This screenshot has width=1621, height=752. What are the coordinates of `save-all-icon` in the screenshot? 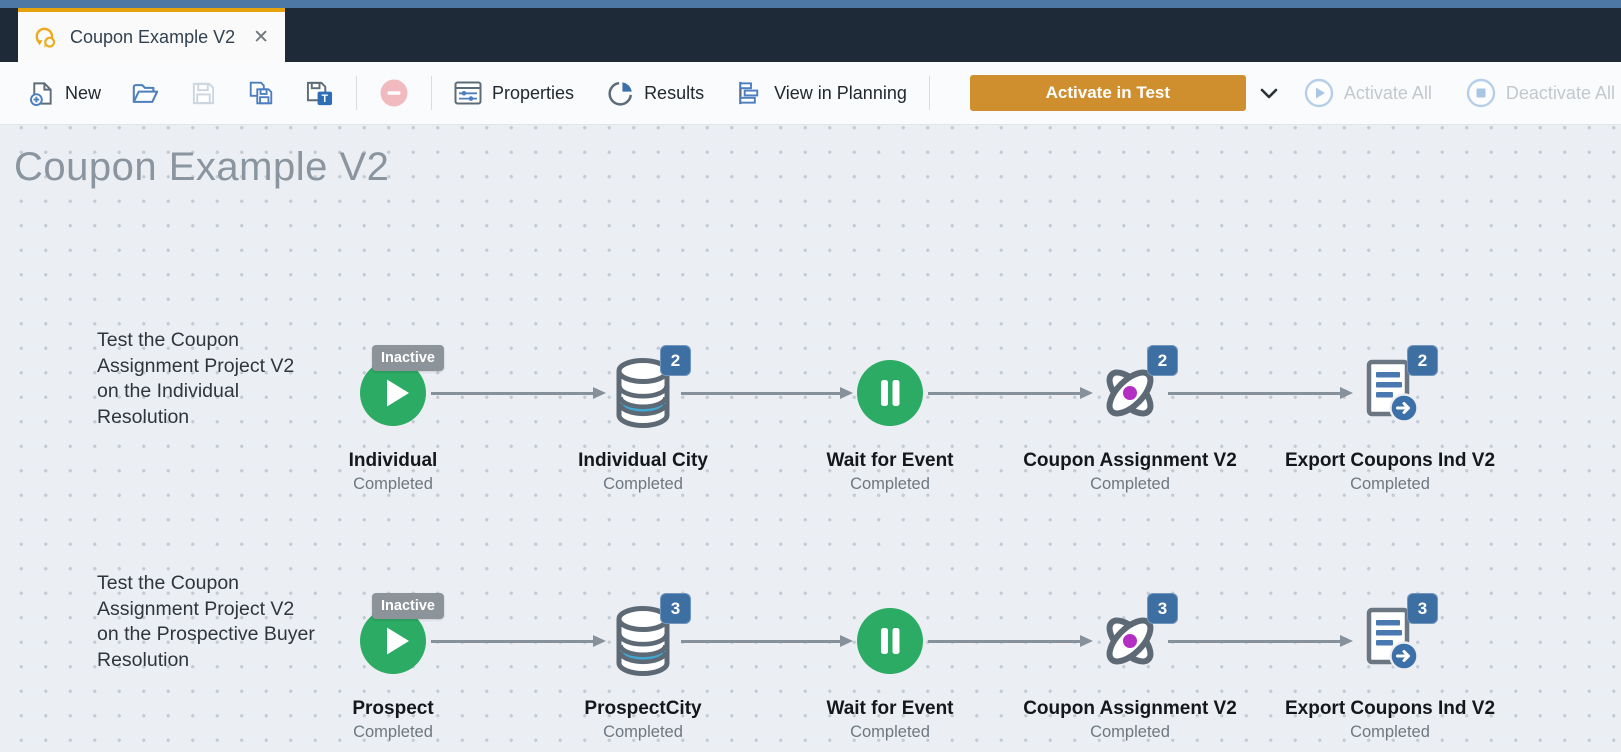 It's located at (261, 93).